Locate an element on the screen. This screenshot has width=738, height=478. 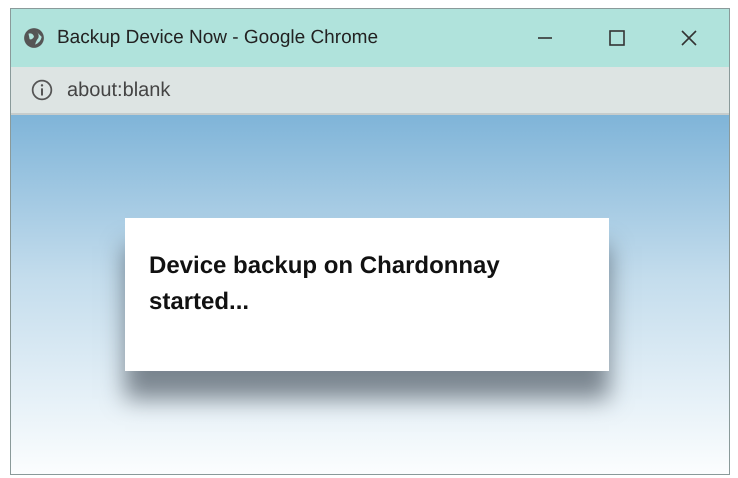
address-bar: about:blank is located at coordinates (370, 91).